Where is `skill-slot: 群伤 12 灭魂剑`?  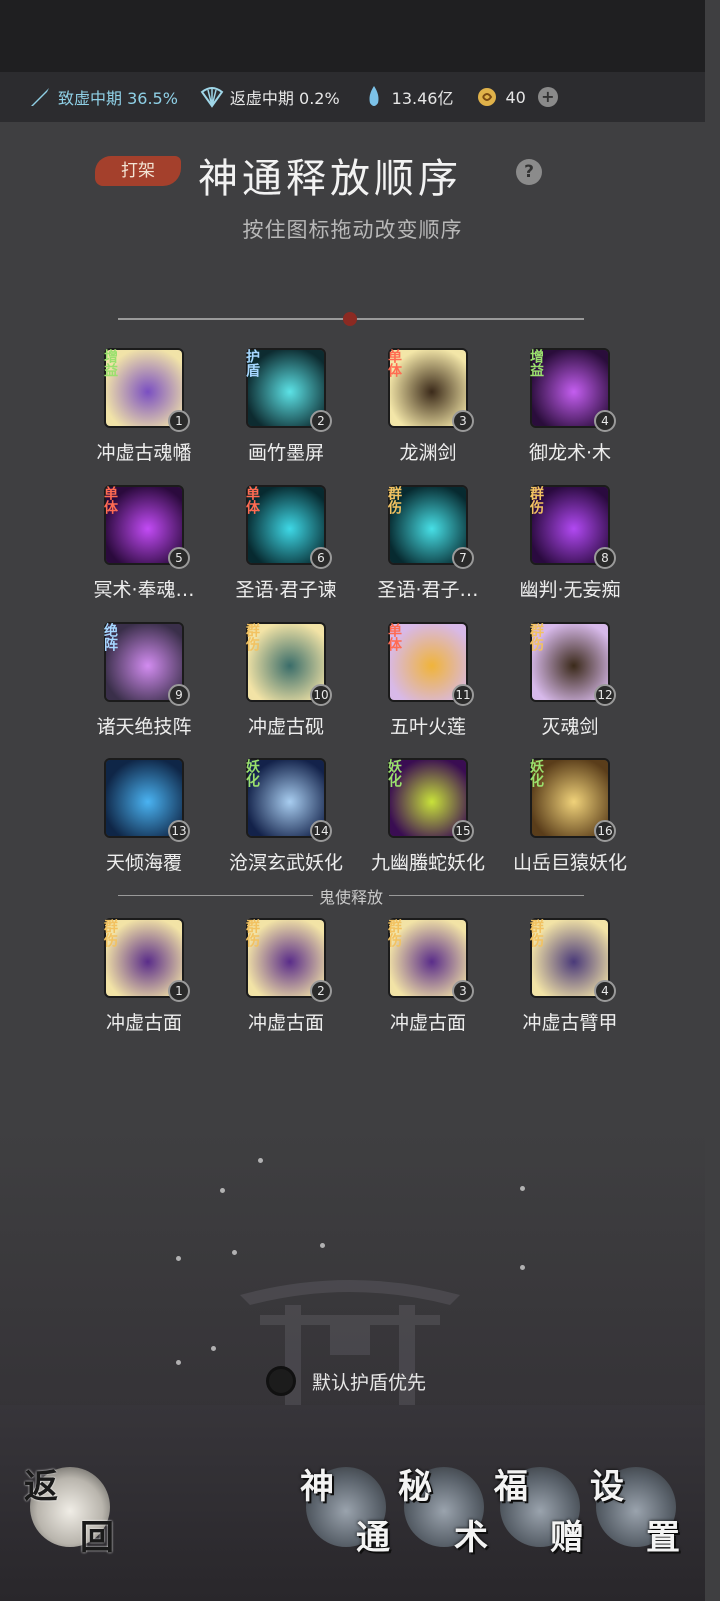 skill-slot: 群伤 12 灭魂剑 is located at coordinates (570, 680).